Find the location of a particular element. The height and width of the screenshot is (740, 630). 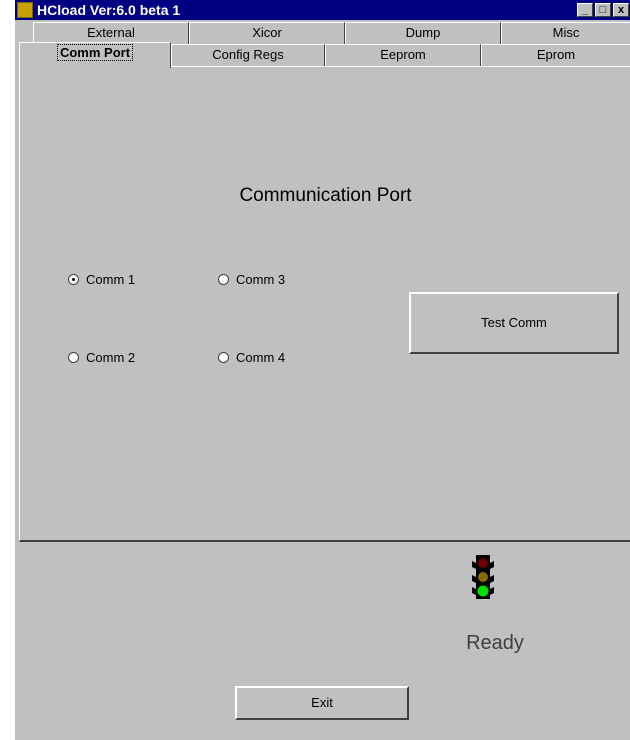

tab-label: External is located at coordinates (111, 32).